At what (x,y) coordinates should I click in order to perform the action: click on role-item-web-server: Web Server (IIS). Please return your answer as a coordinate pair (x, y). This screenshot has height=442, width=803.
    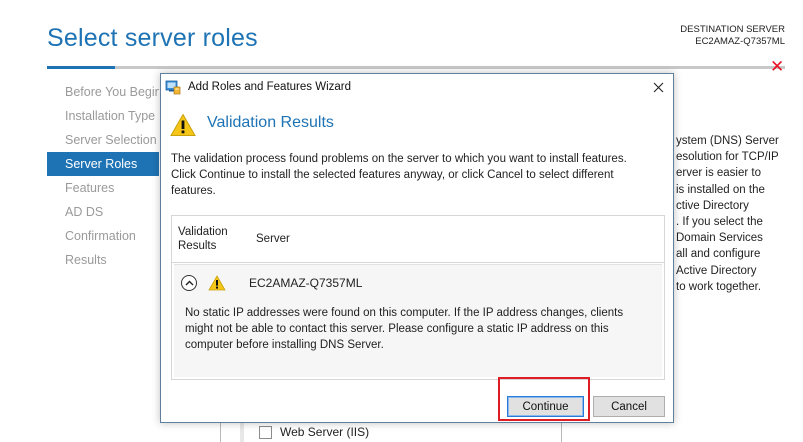
    Looking at the image, I should click on (314, 432).